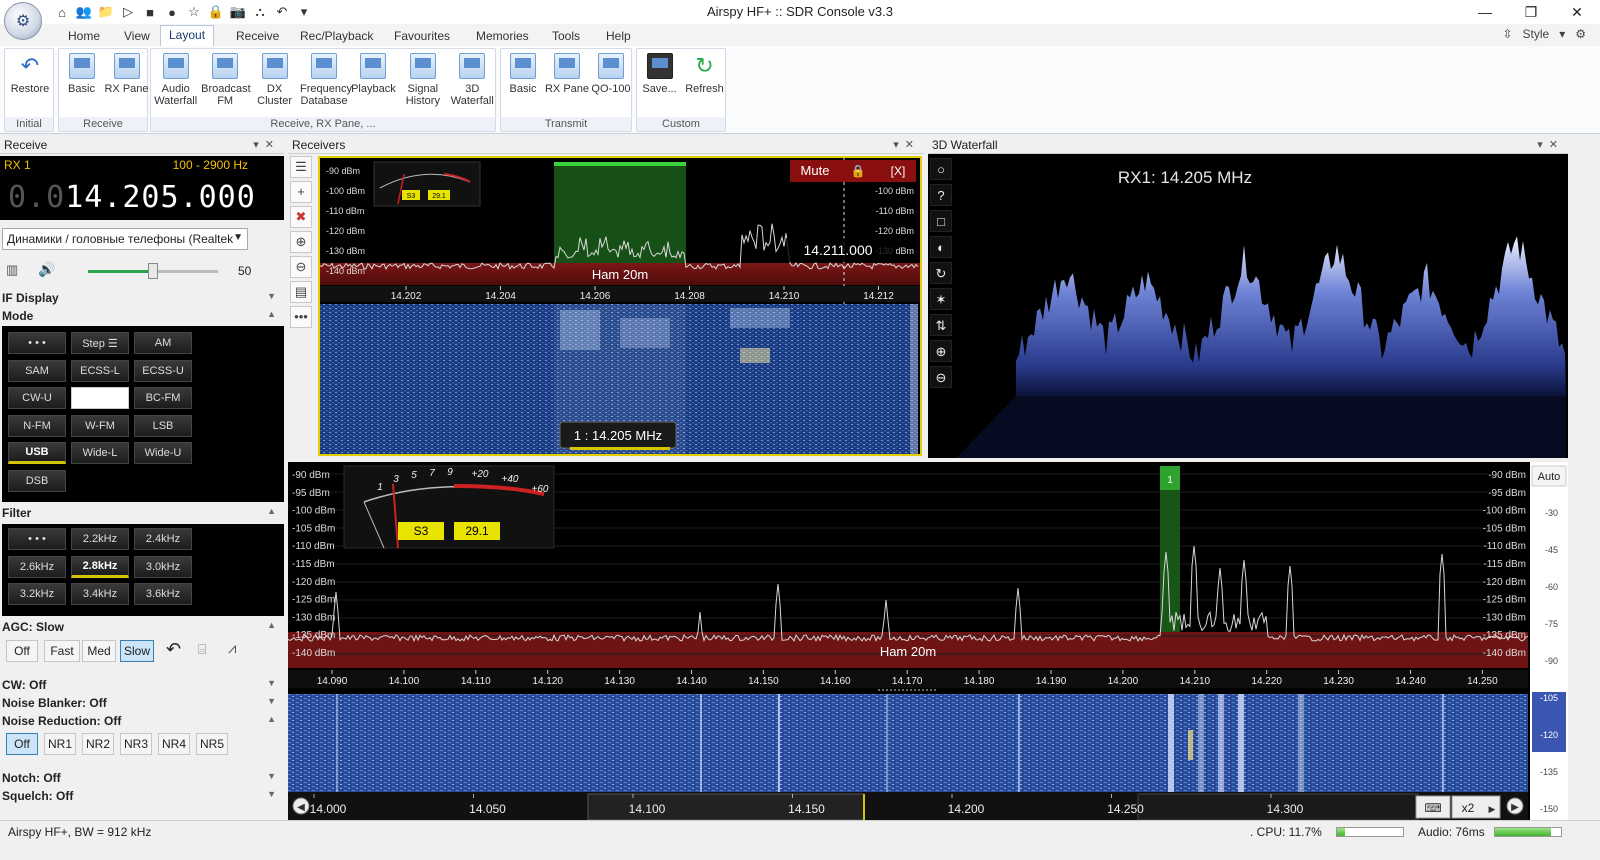  Describe the element at coordinates (37, 480) in the screenshot. I see `mode-dsb-button: DSB` at that location.